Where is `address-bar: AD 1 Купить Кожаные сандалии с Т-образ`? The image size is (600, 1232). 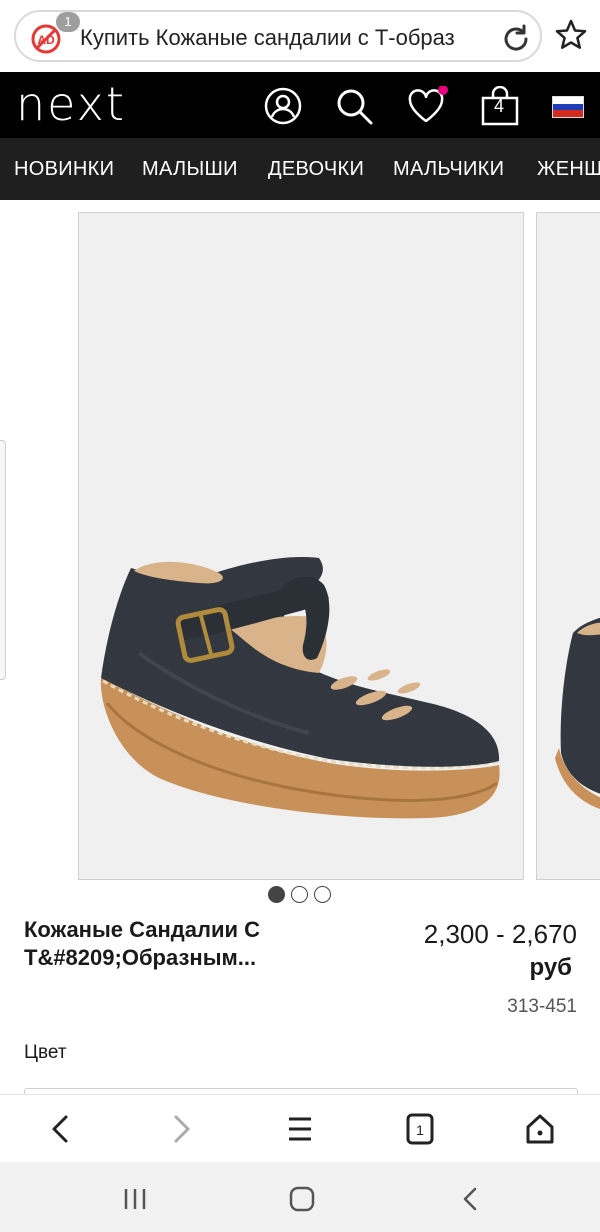
address-bar: AD 1 Купить Кожаные сандалии с Т-образ is located at coordinates (278, 36).